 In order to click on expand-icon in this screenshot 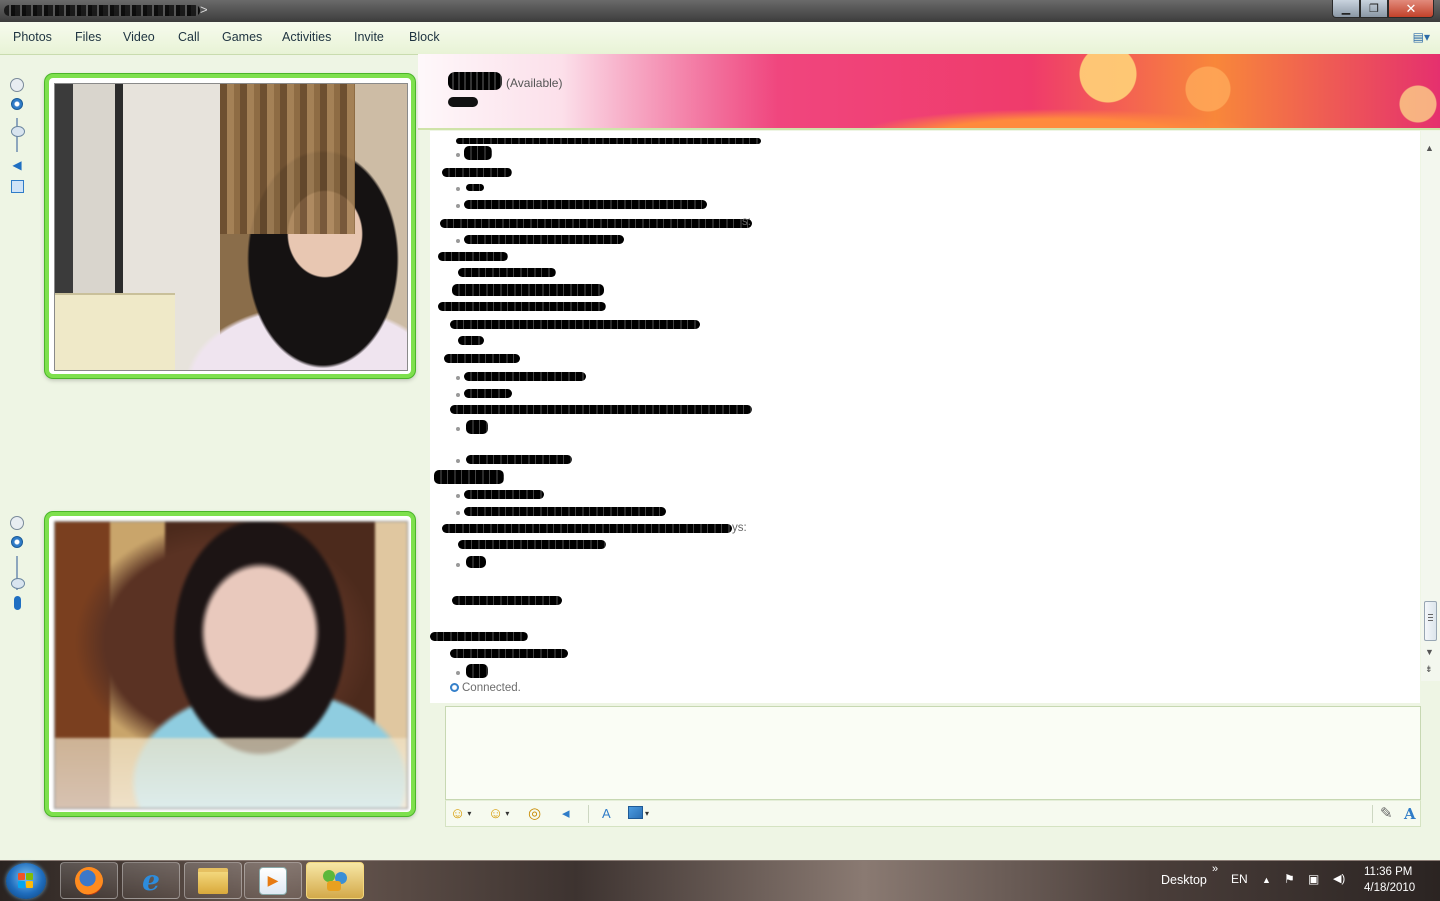, I will do `click(17, 523)`.